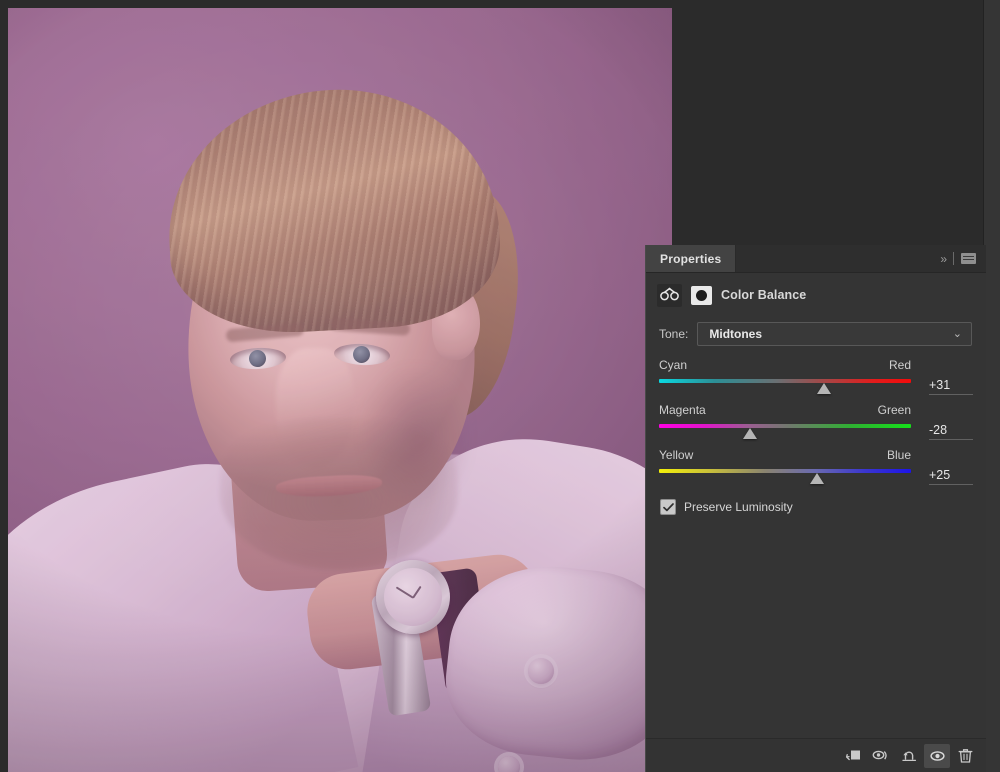 This screenshot has height=772, width=1000. I want to click on slider-cyan-red-left-label: Cyan, so click(673, 365).